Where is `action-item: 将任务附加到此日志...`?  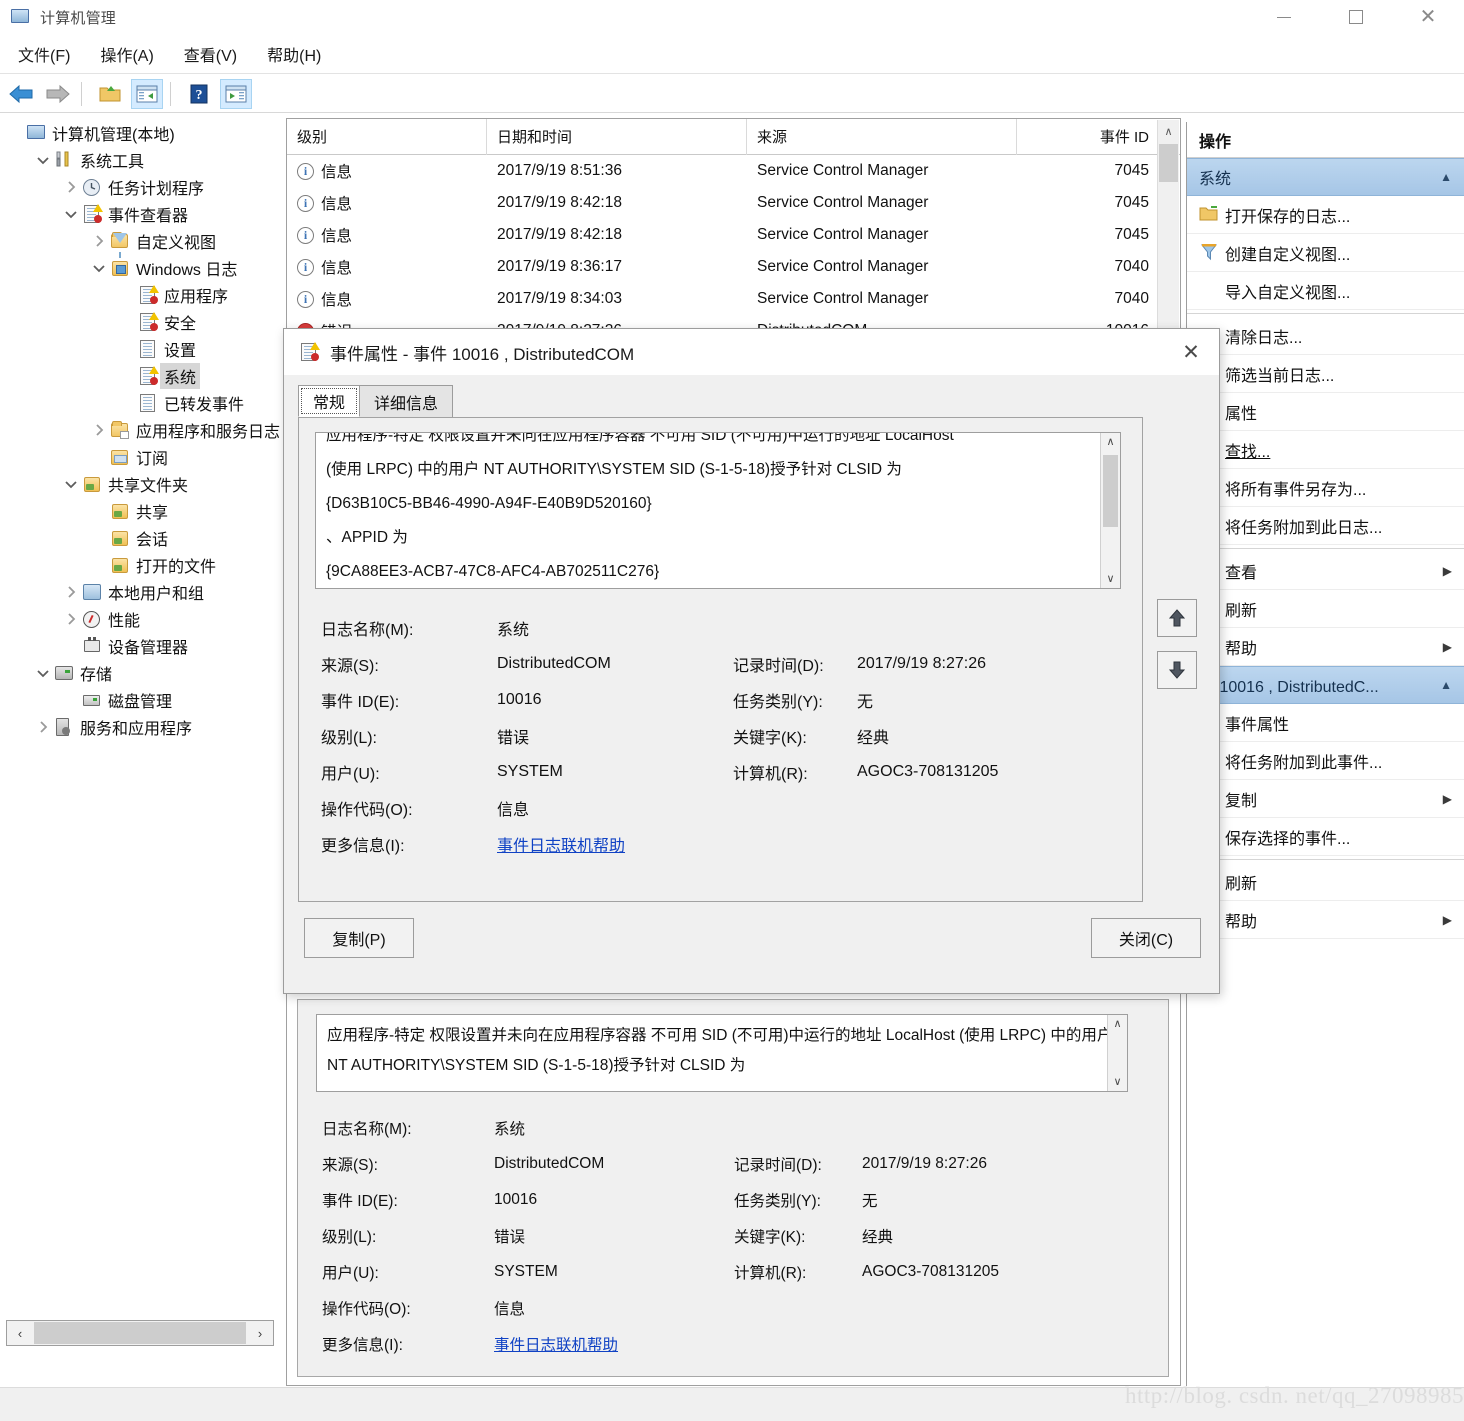 action-item: 将任务附加到此日志... is located at coordinates (1325, 526).